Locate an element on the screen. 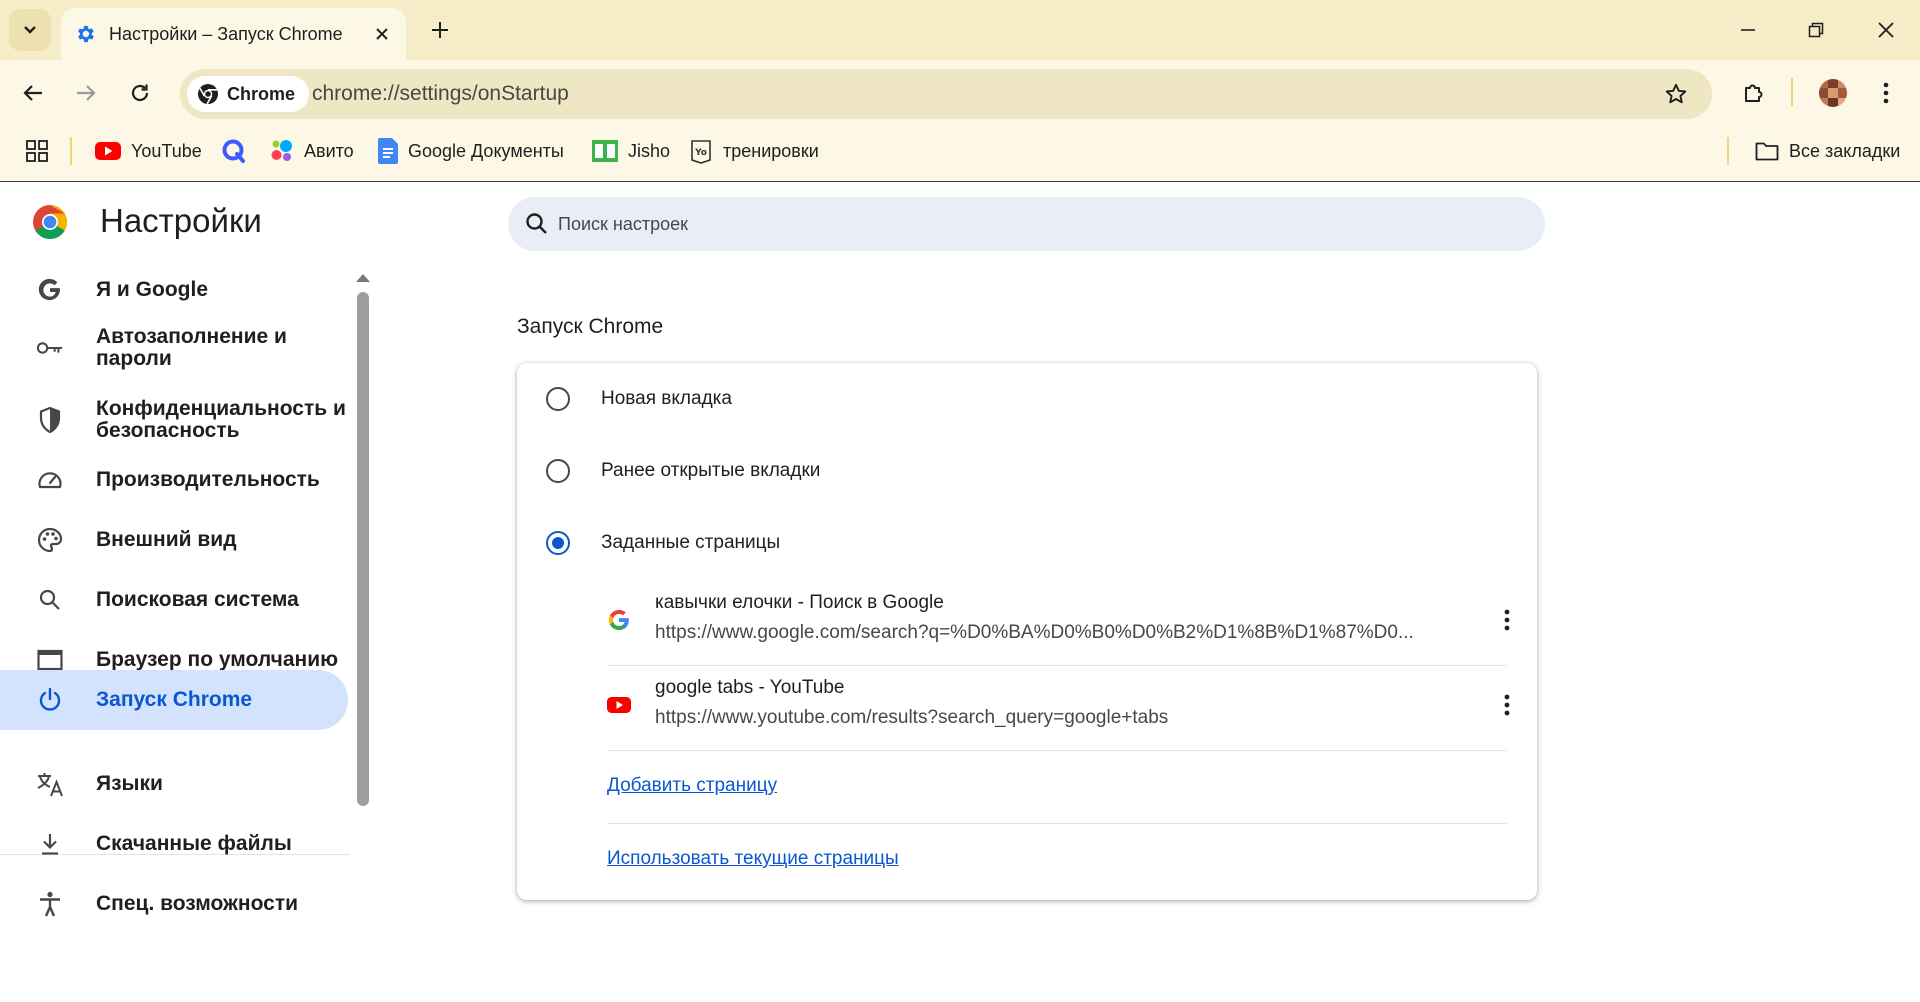 This screenshot has width=1920, height=1002. translate-icon is located at coordinates (50, 784).